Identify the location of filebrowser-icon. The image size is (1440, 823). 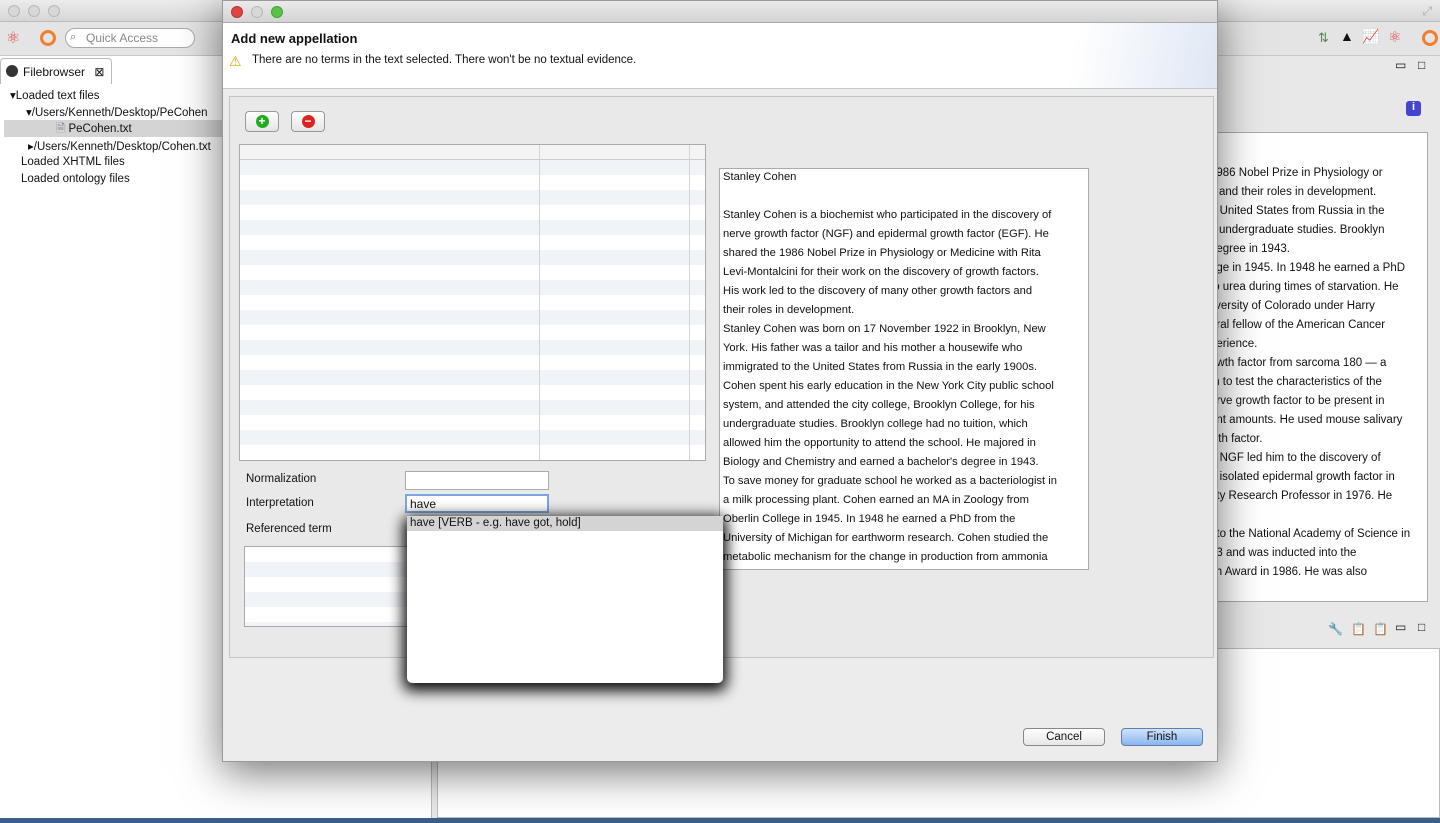
(12, 71).